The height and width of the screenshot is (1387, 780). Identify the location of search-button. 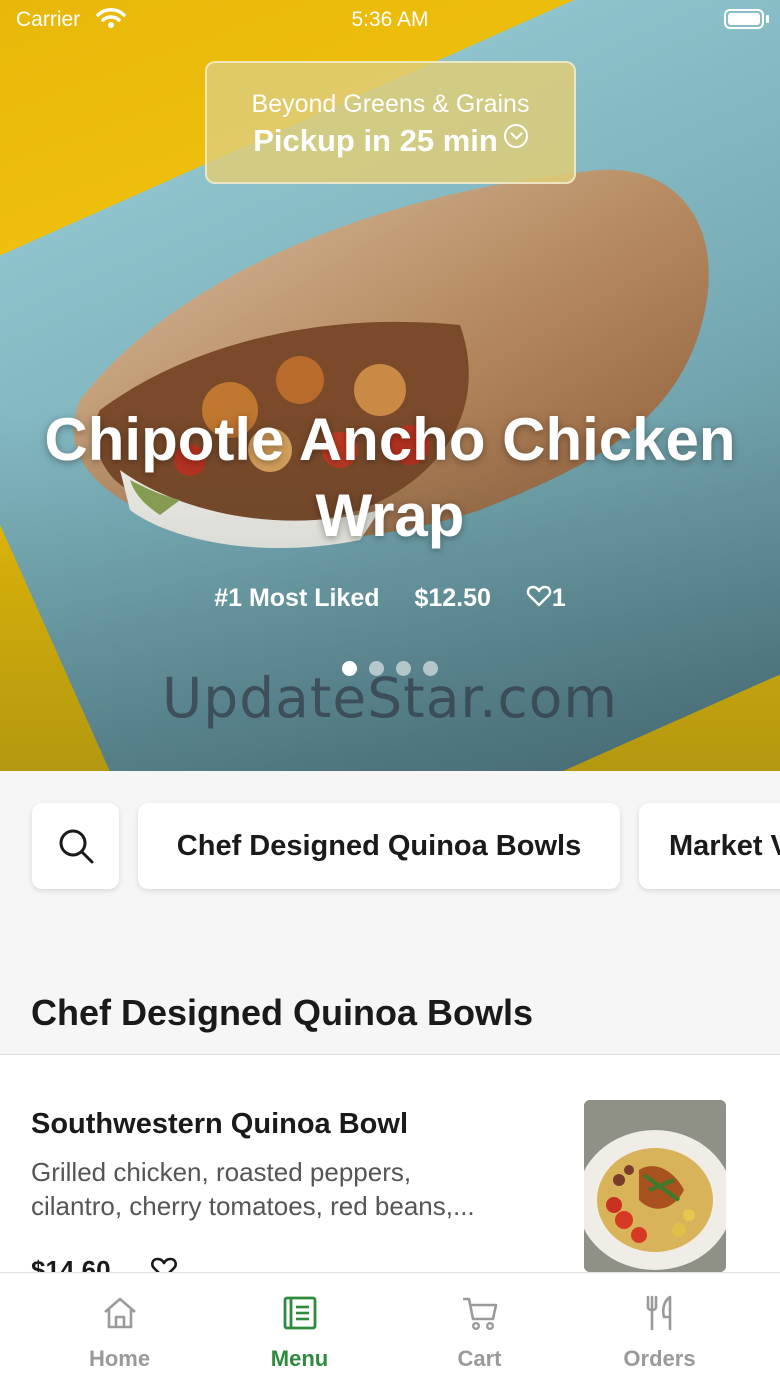
(75, 846).